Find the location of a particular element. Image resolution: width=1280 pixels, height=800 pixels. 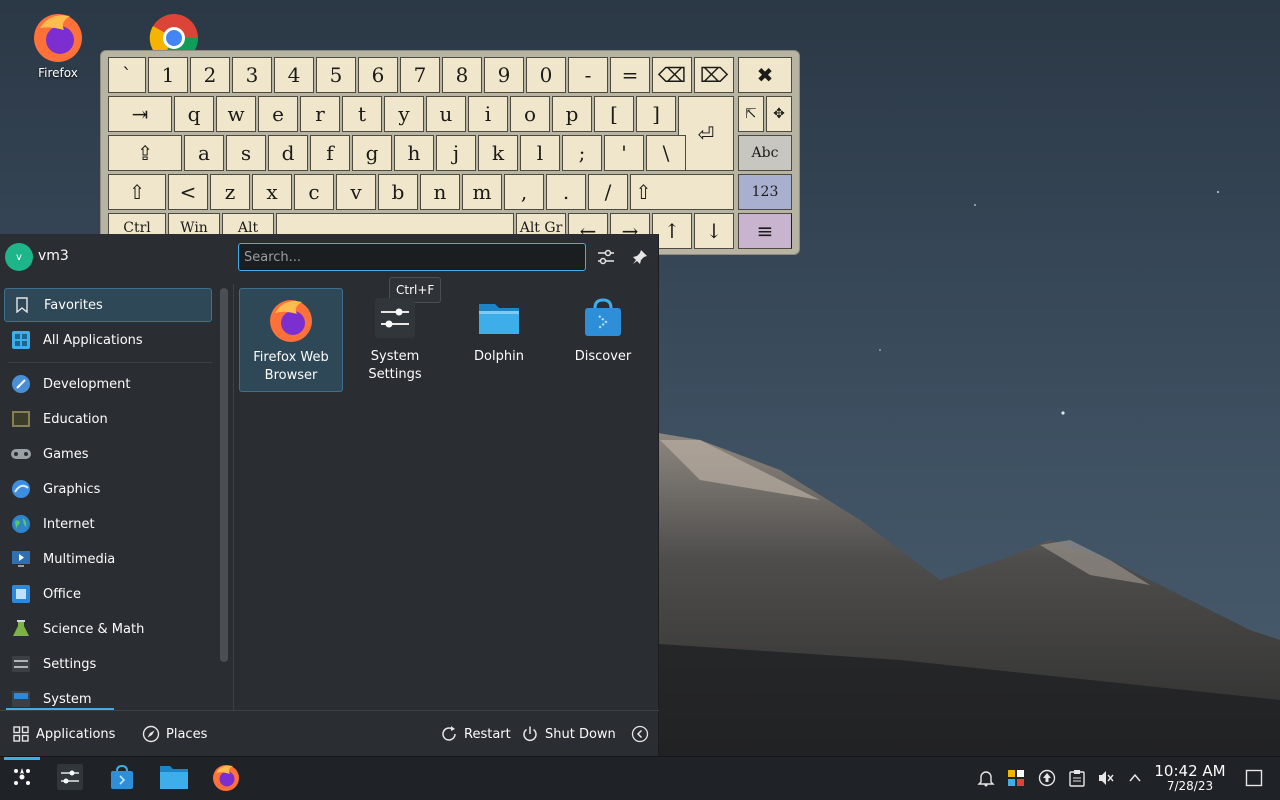

tab-places: Places is located at coordinates (174, 734).